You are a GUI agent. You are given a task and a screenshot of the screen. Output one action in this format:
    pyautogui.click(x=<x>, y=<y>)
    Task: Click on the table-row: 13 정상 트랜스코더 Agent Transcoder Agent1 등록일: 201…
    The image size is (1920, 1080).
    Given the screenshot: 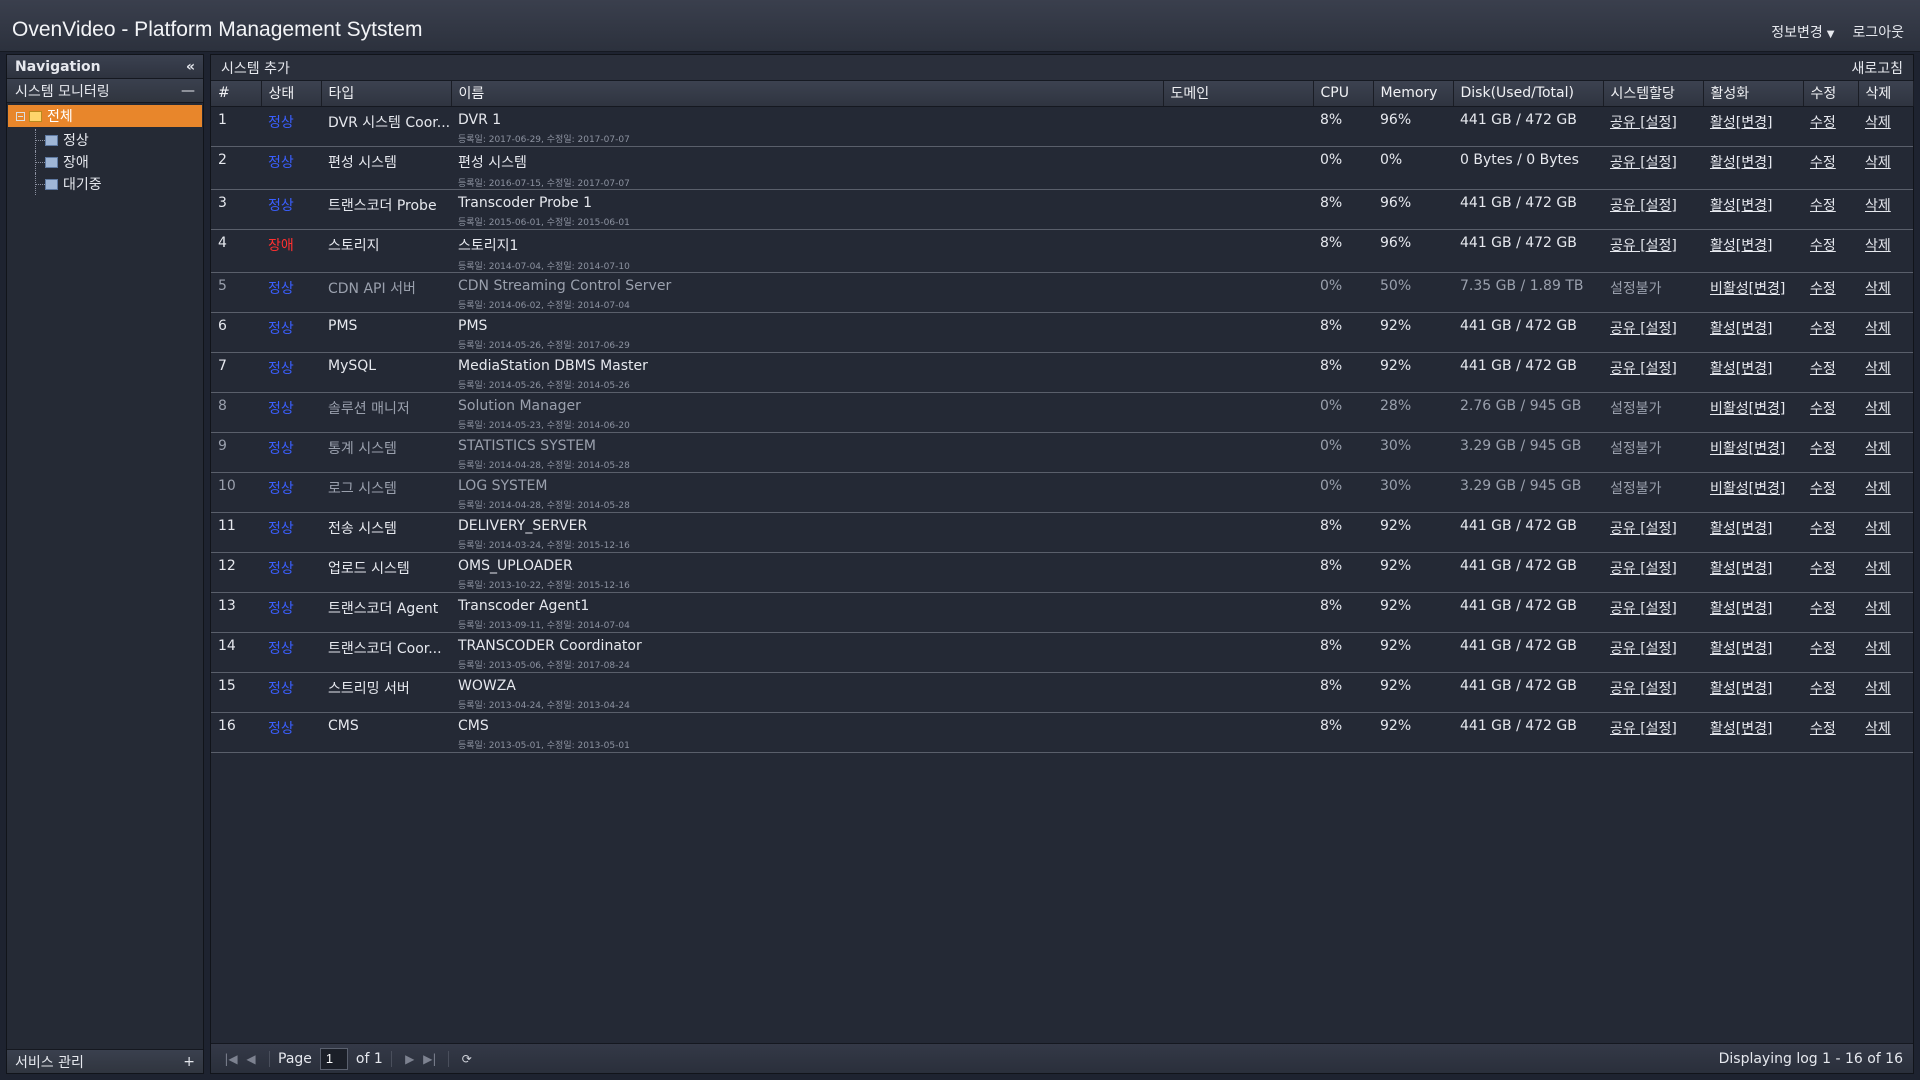 What is the action you would take?
    pyautogui.click(x=1062, y=612)
    